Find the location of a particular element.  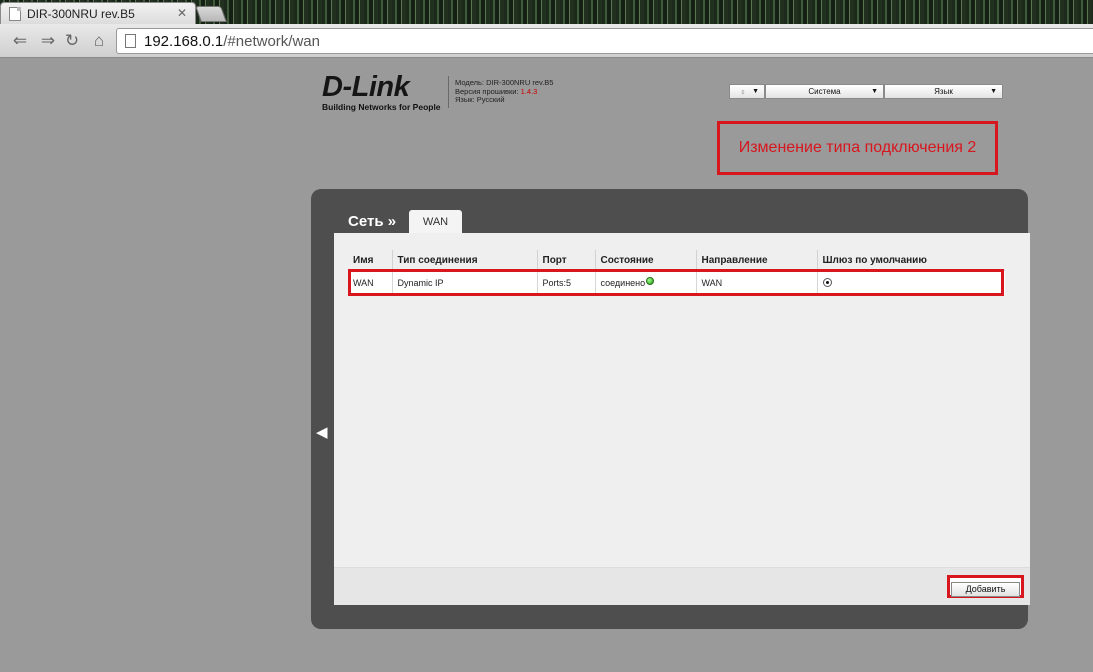

browser-tabstrip: DIR-300NRU rev.B5 ✕ is located at coordinates (546, 12).